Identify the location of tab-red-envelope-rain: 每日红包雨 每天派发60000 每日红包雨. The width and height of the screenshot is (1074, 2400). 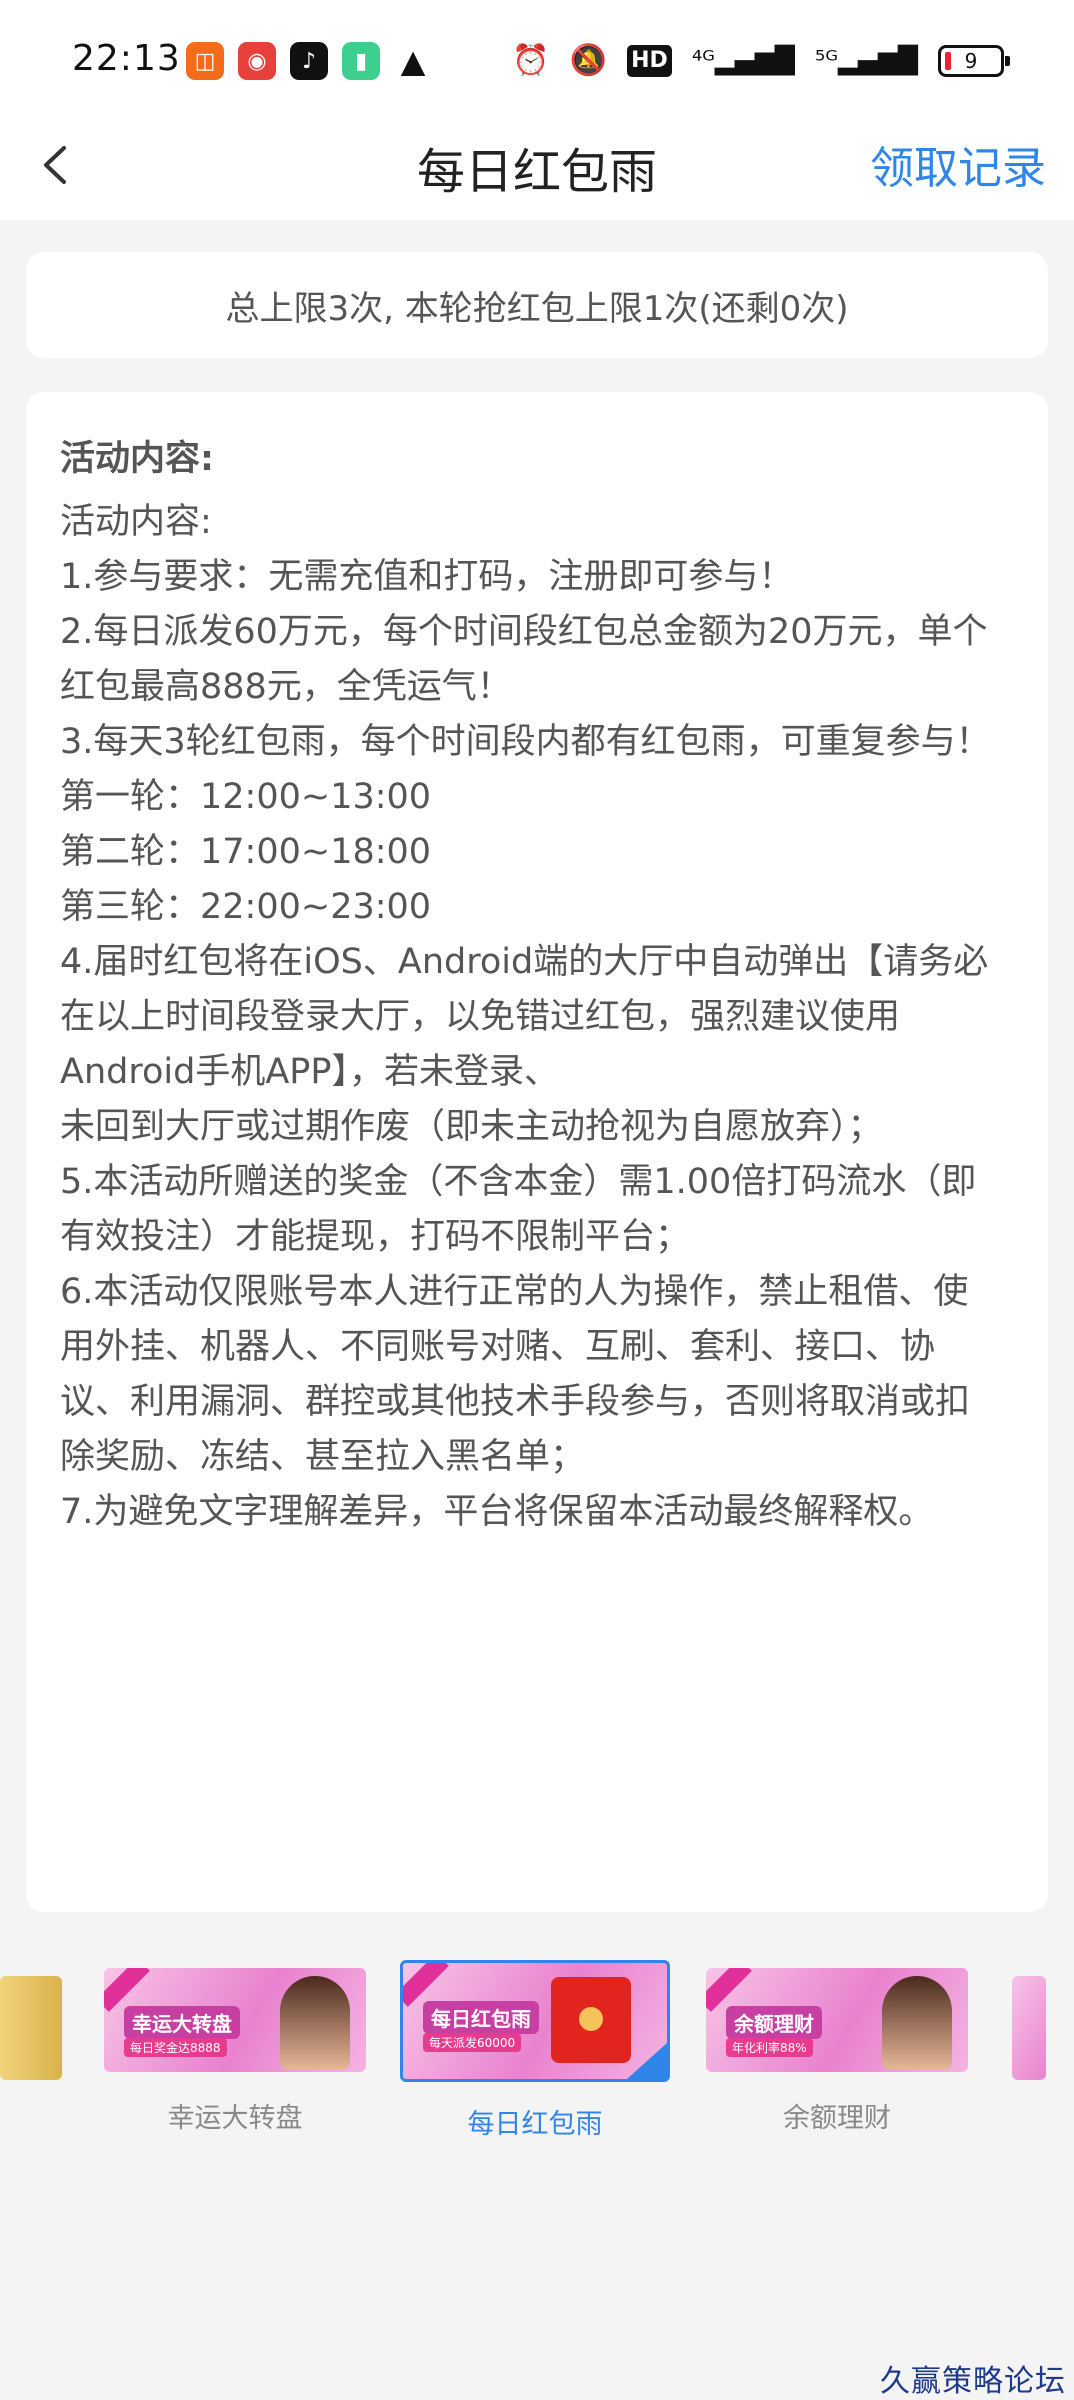
(535, 2050).